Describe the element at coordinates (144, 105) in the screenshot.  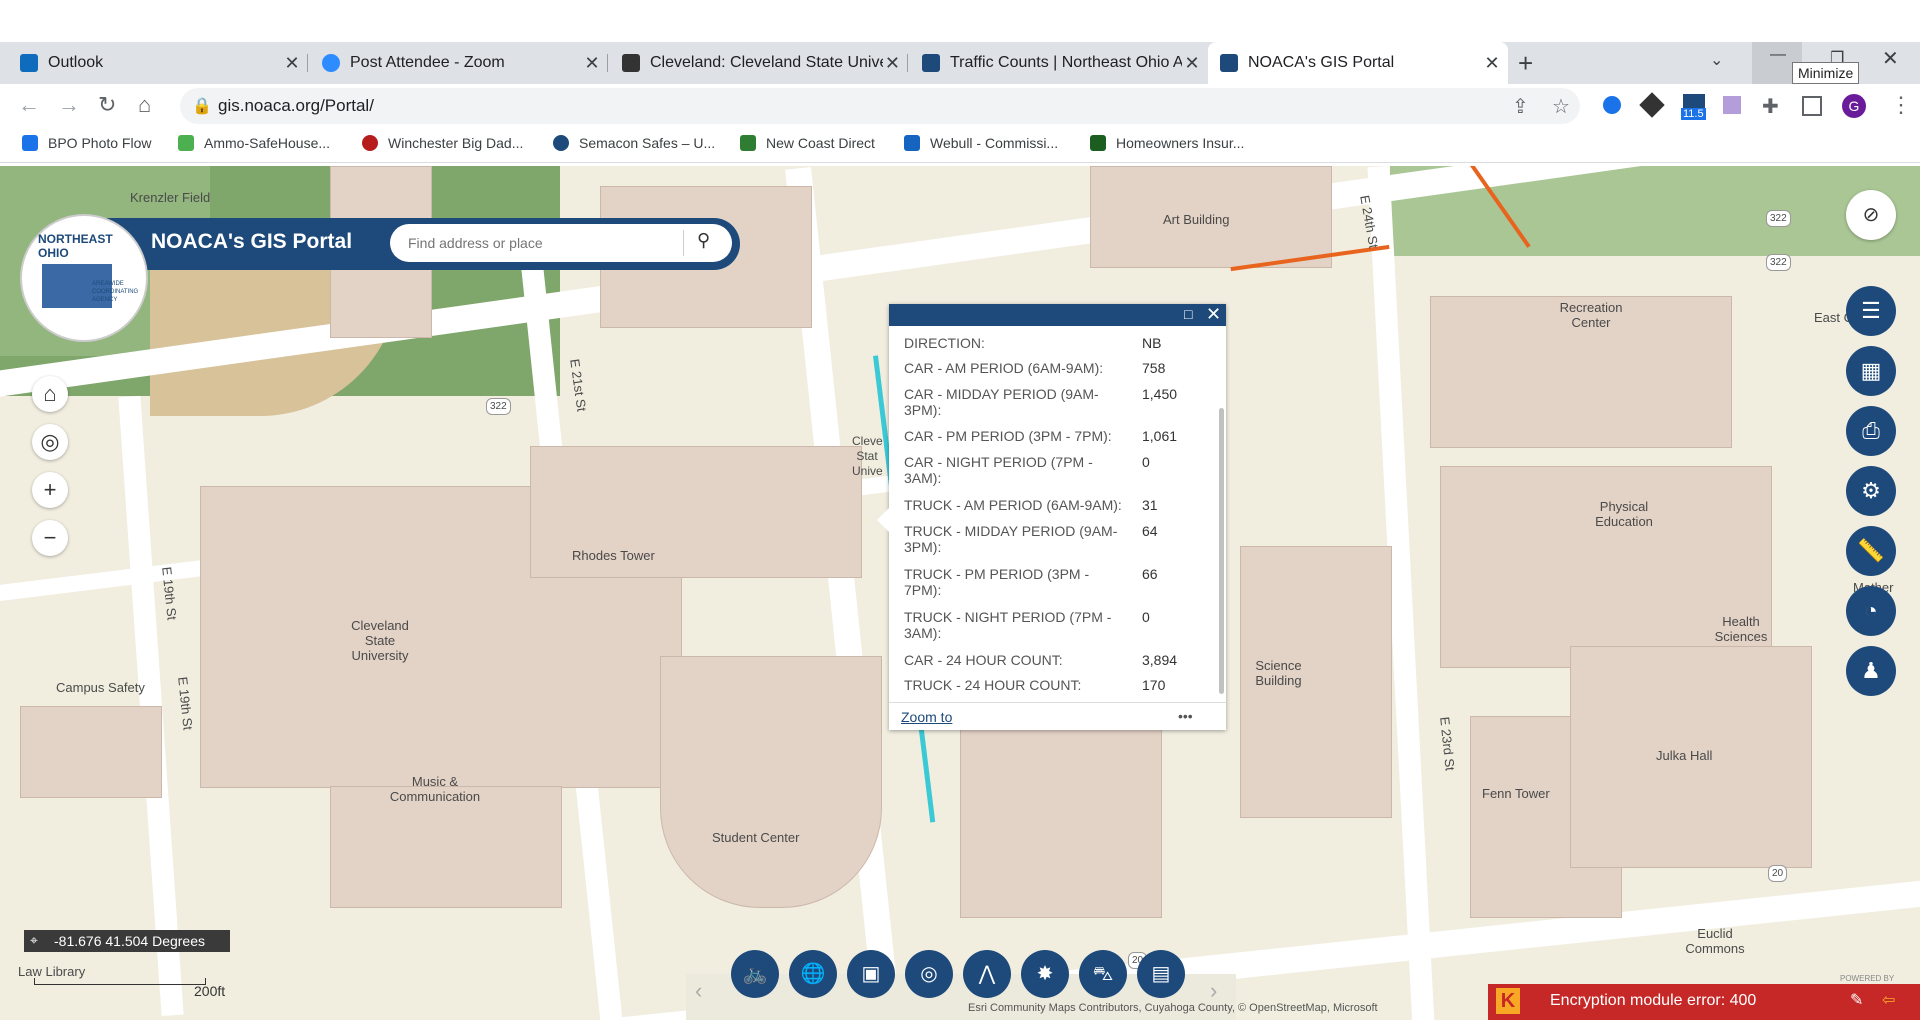
I see `home-icon: ⌂` at that location.